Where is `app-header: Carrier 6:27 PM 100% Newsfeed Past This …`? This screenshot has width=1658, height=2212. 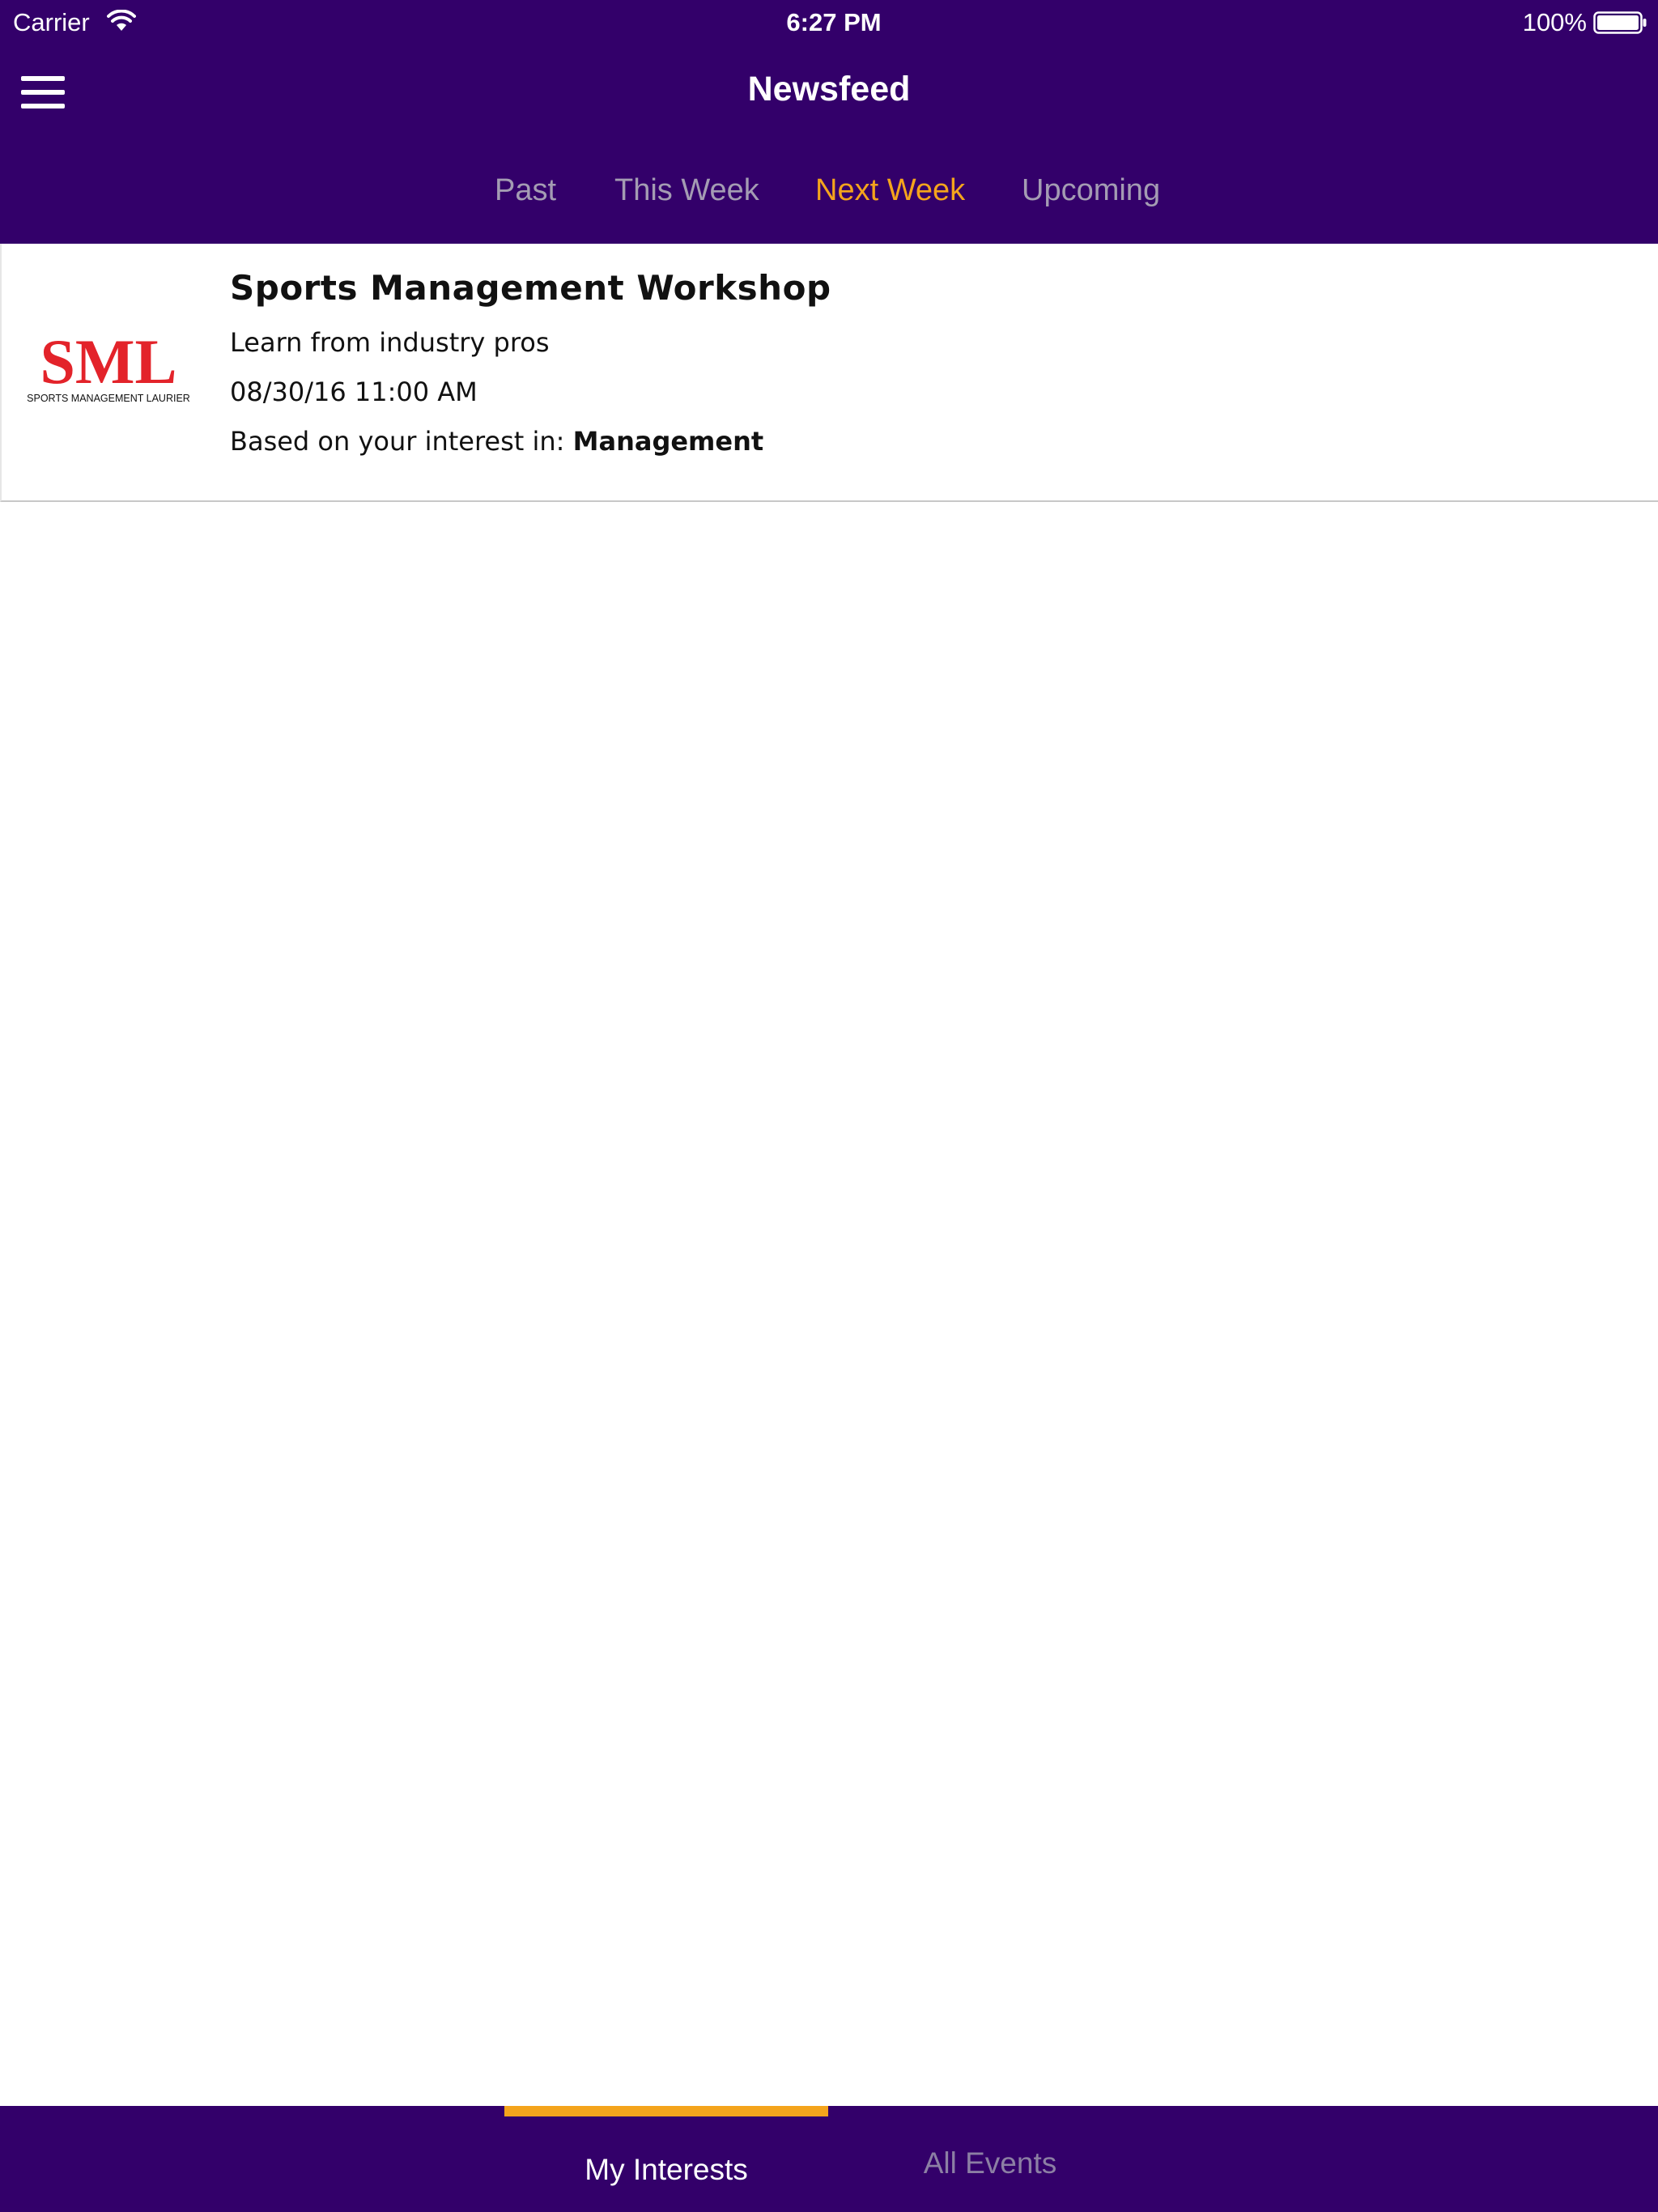
app-header: Carrier 6:27 PM 100% Newsfeed Past This … is located at coordinates (829, 122).